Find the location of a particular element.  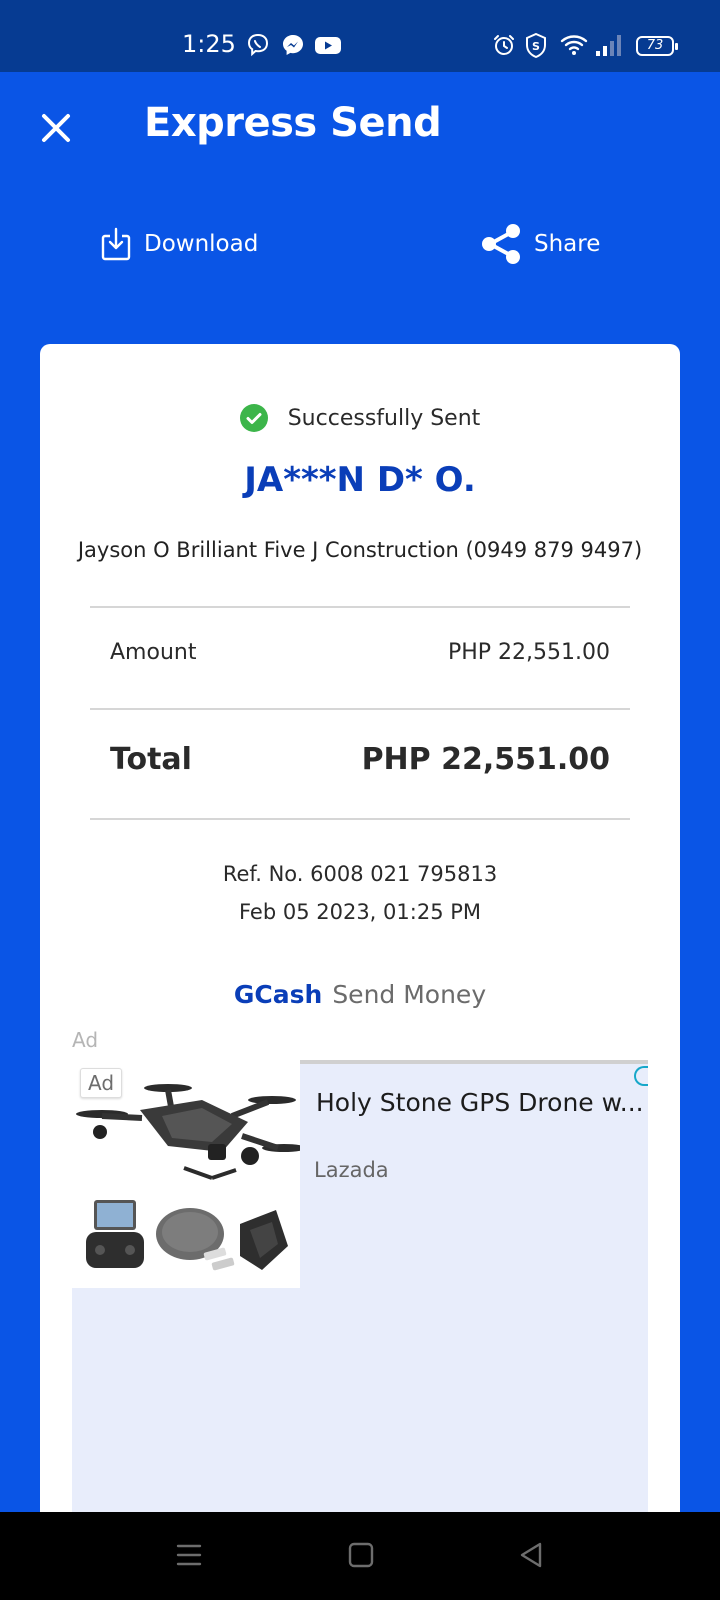

system-nav-bar is located at coordinates (360, 1556).